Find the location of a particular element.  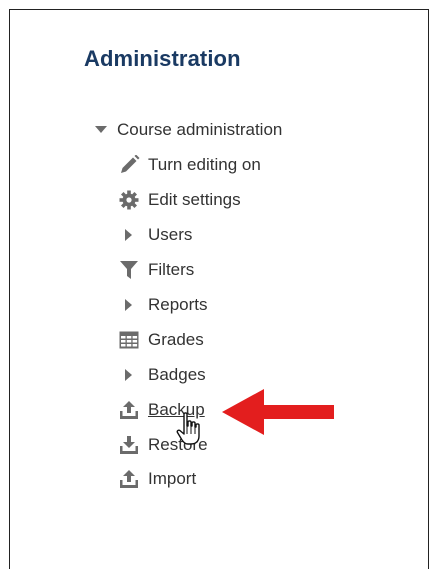

edit-settings-label: Edit settings is located at coordinates (194, 200).